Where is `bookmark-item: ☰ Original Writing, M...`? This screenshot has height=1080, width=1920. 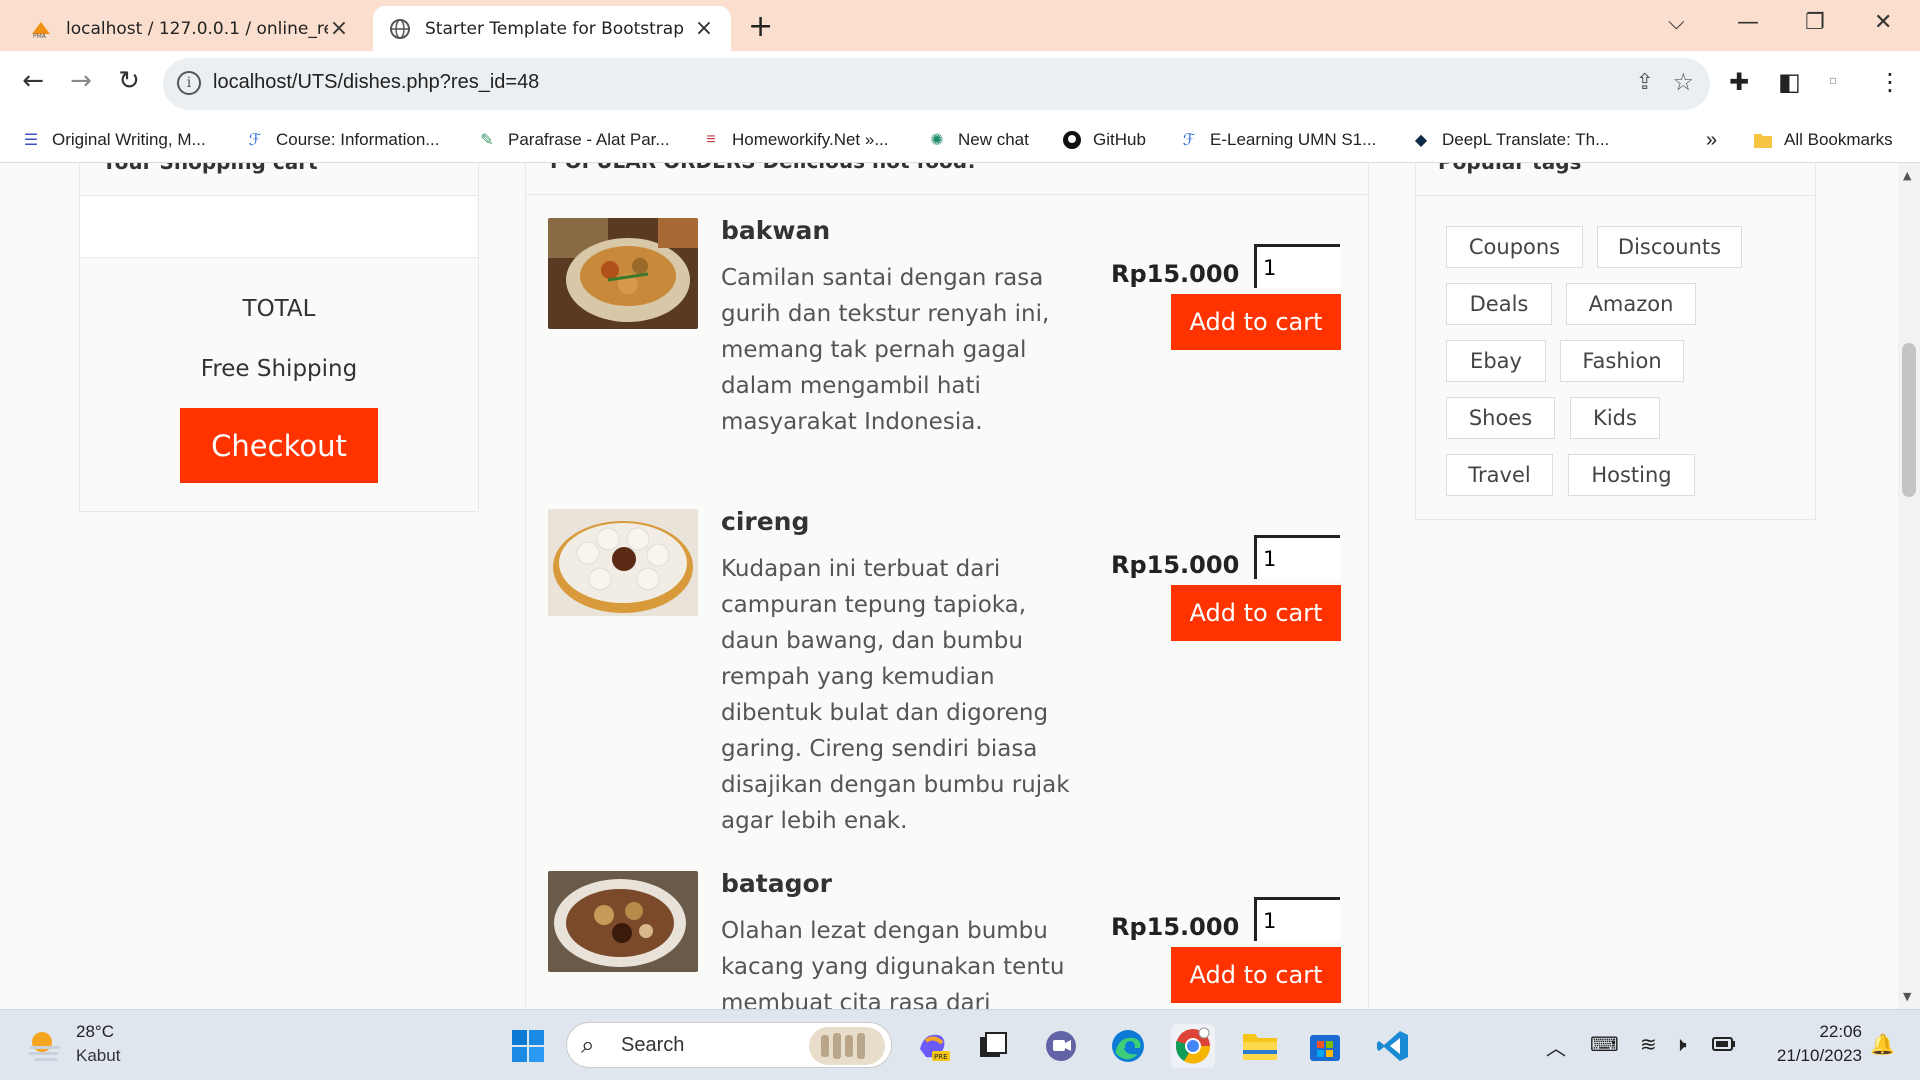
bookmark-item: ☰ Original Writing, M... is located at coordinates (113, 140).